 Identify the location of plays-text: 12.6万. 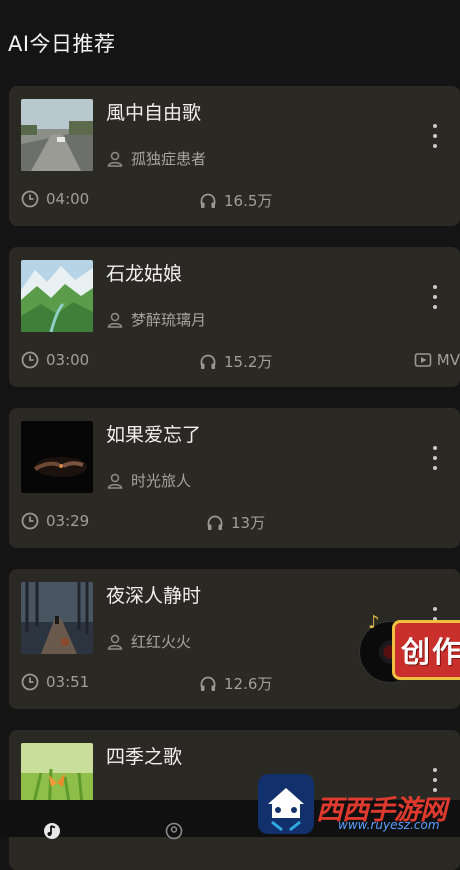
(248, 684).